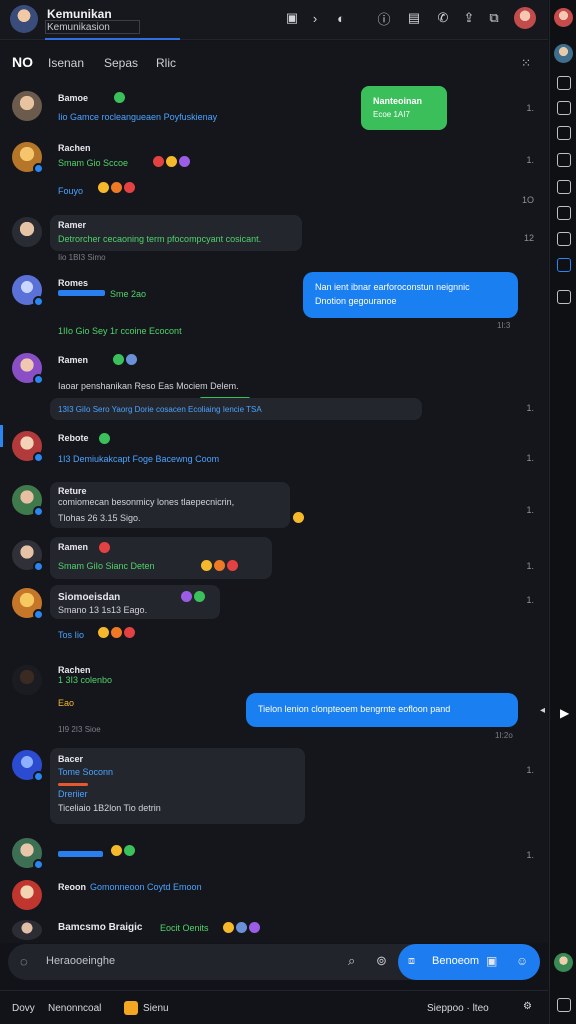  What do you see at coordinates (73, 784) in the screenshot?
I see `progress-bar` at bounding box center [73, 784].